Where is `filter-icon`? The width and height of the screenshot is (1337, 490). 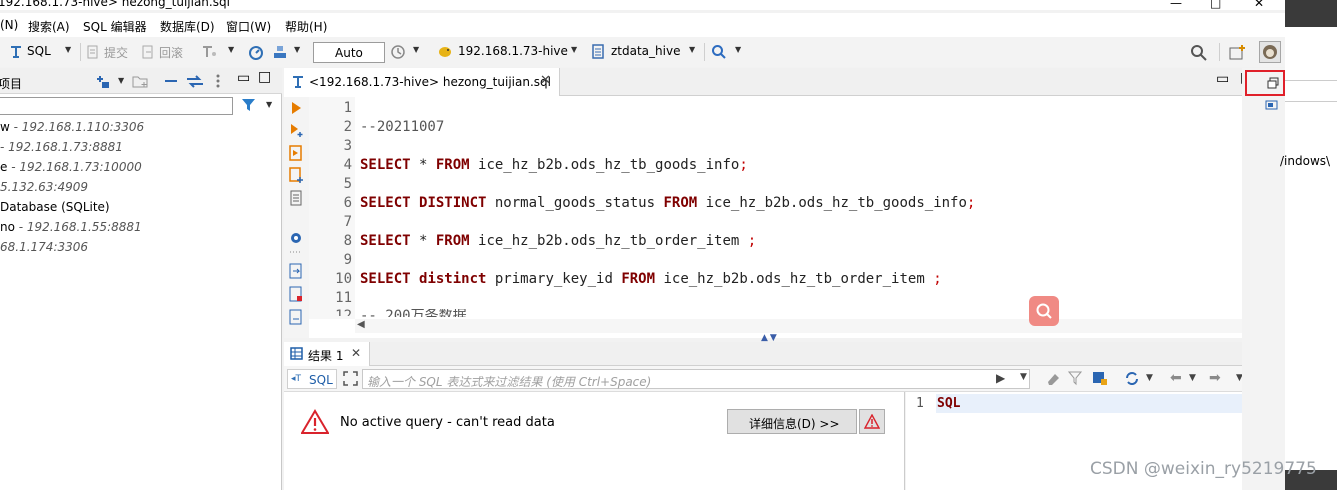
filter-icon is located at coordinates (249, 105).